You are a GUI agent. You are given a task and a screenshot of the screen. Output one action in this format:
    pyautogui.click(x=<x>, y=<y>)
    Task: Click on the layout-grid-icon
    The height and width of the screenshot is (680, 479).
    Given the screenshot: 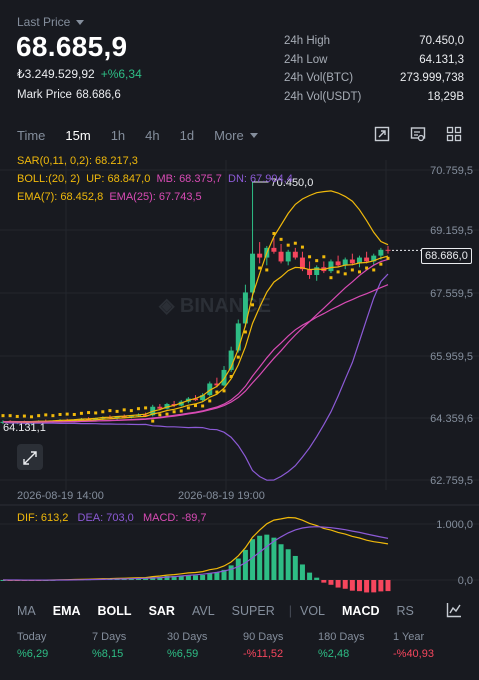 What is the action you would take?
    pyautogui.click(x=454, y=134)
    